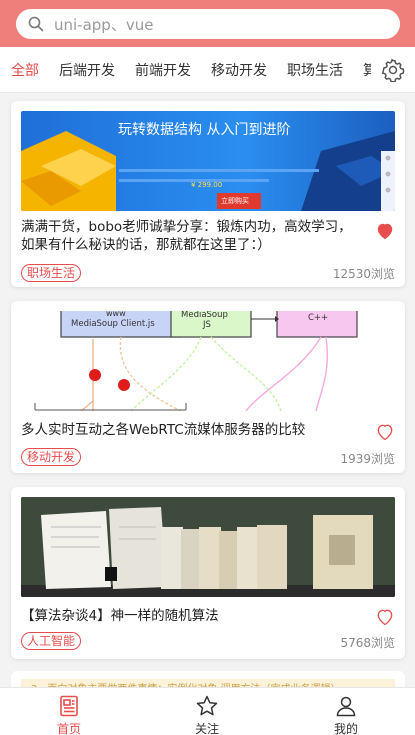  What do you see at coordinates (363, 274) in the screenshot?
I see `view-count: 12530浏览` at bounding box center [363, 274].